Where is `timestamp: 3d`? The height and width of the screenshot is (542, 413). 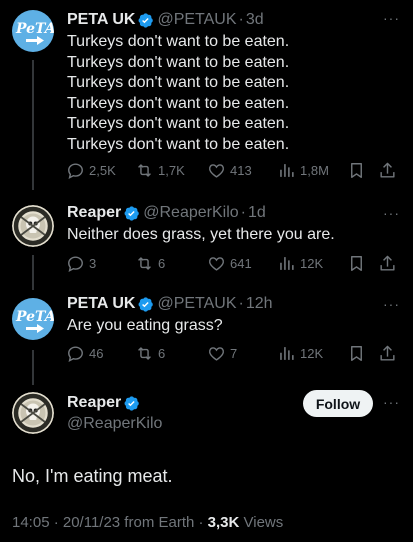
timestamp: 3d is located at coordinates (255, 20).